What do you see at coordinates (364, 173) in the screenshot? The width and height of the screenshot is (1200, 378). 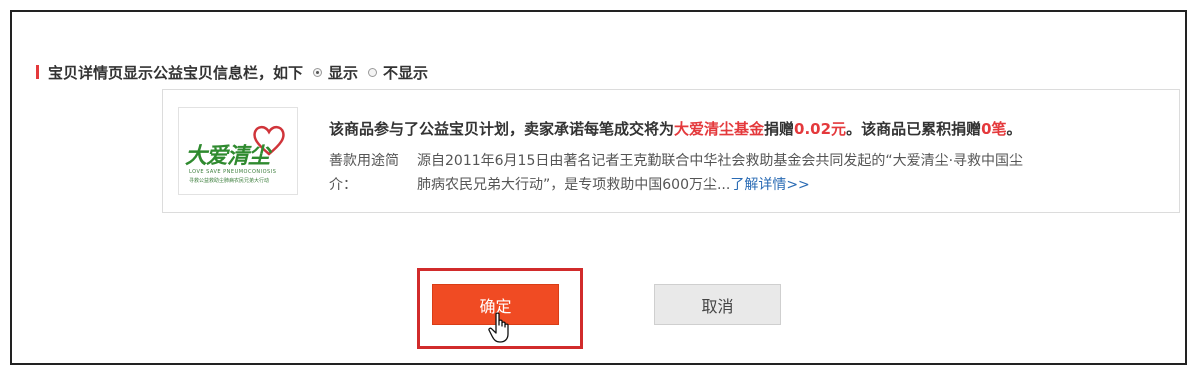 I see `desc-label: 善款用途简介：` at bounding box center [364, 173].